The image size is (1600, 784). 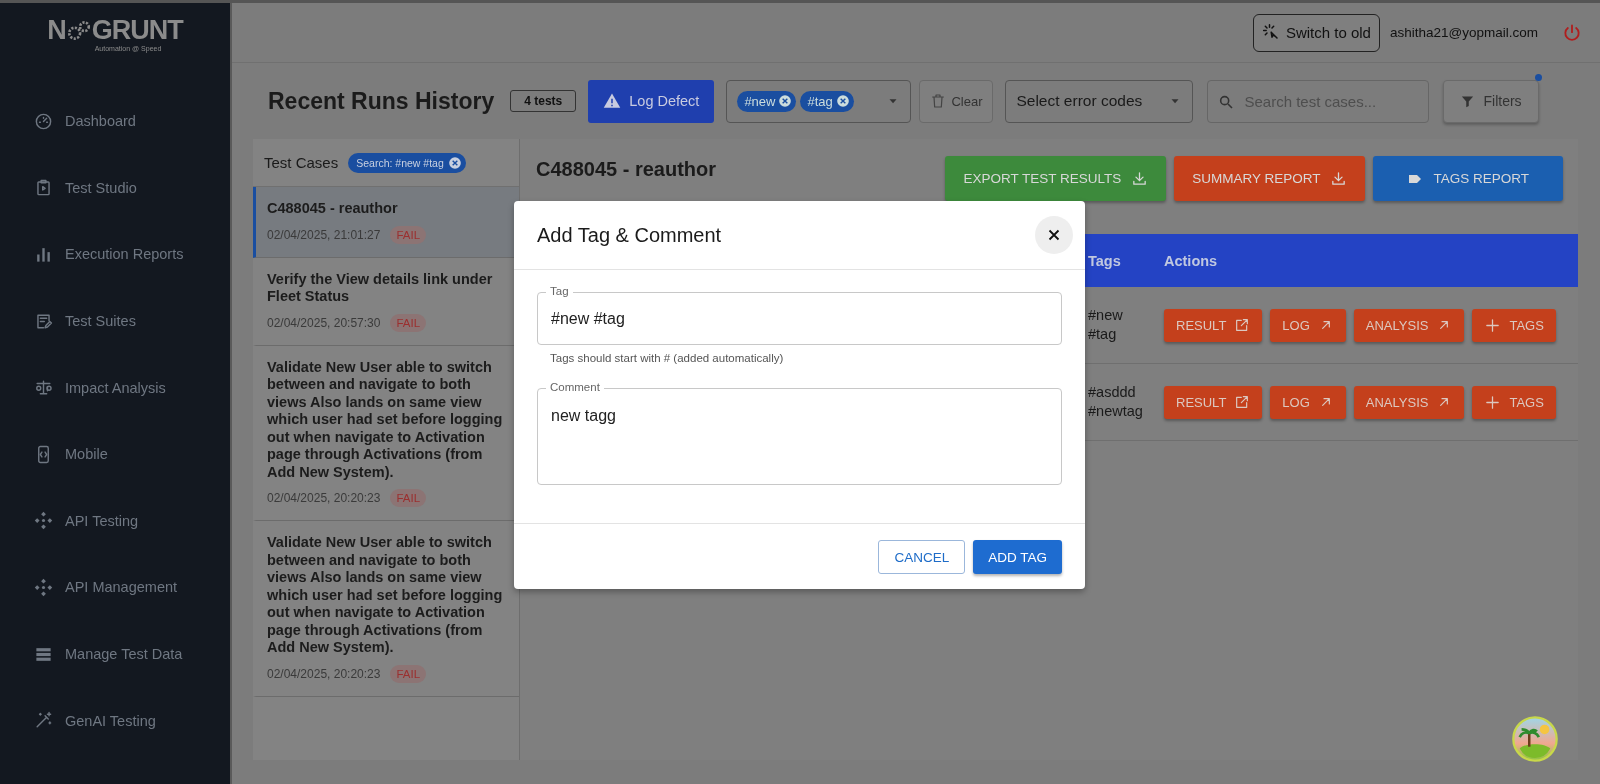 What do you see at coordinates (938, 101) in the screenshot?
I see `trash-icon` at bounding box center [938, 101].